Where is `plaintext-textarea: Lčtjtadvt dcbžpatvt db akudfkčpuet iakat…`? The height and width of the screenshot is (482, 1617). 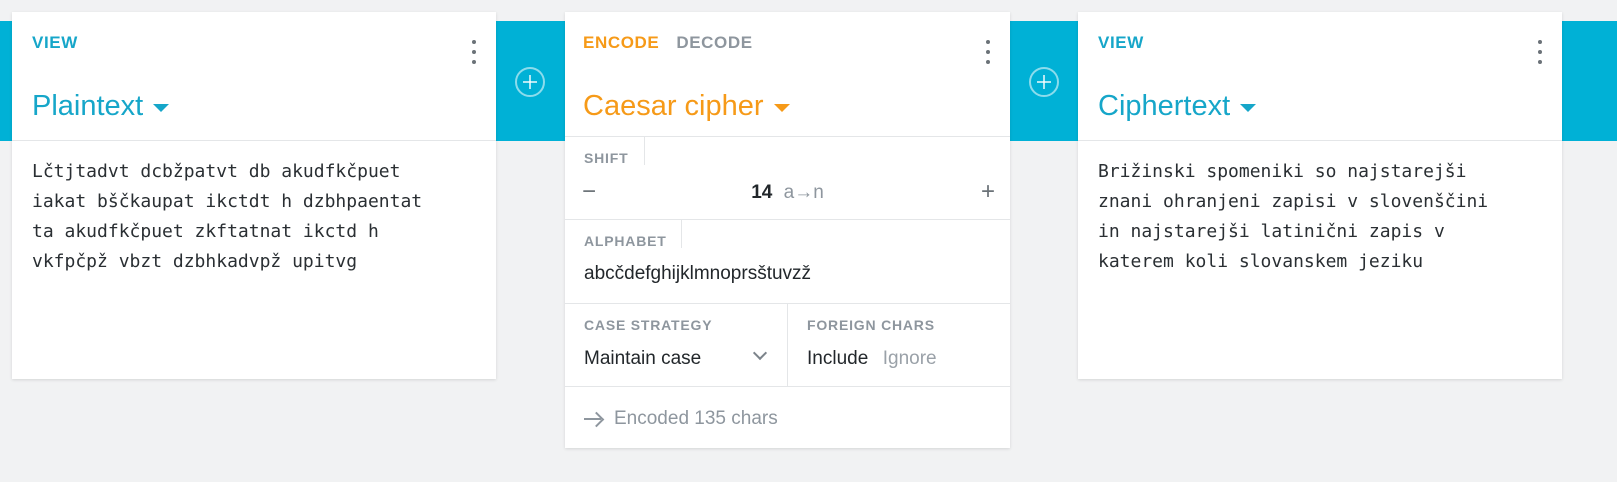
plaintext-textarea: Lčtjtadvt dcbžpatvt db akudfkčpuet iakat… is located at coordinates (254, 217).